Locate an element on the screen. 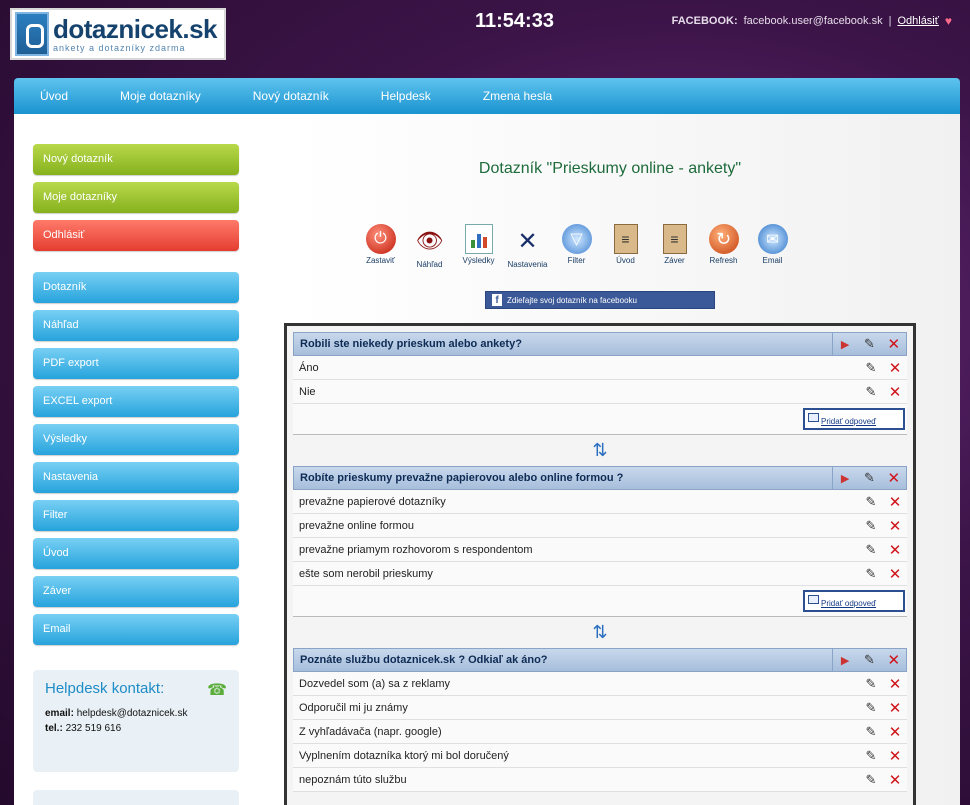 The height and width of the screenshot is (805, 970). answer-row: Odporučil mi ju známy ✎ ✕ is located at coordinates (600, 708).